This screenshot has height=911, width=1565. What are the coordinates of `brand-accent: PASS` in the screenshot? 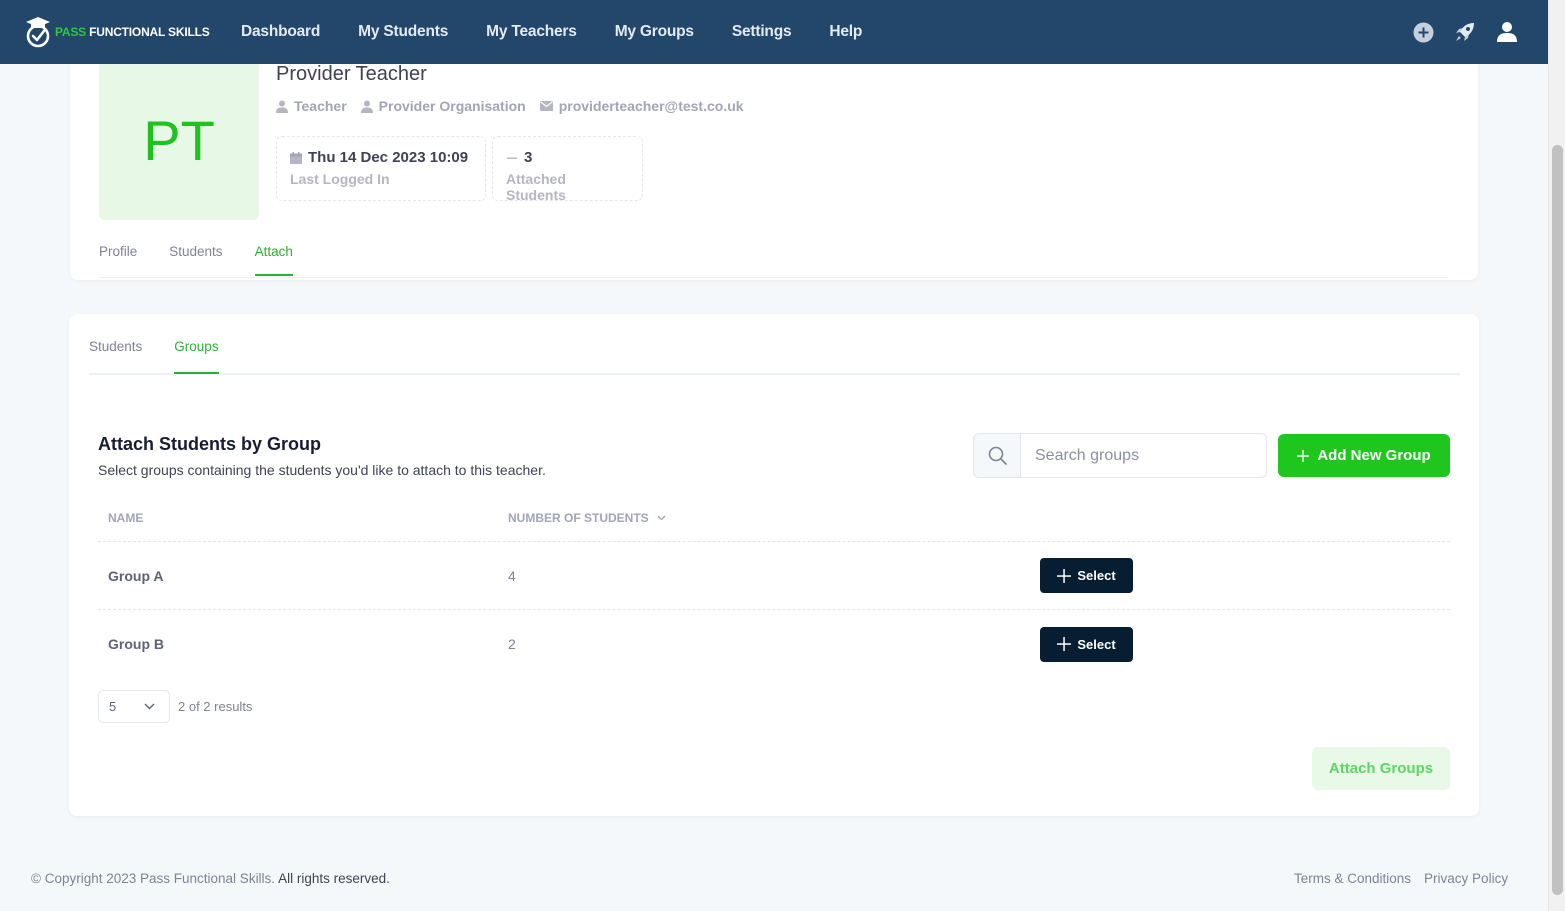 It's located at (70, 32).